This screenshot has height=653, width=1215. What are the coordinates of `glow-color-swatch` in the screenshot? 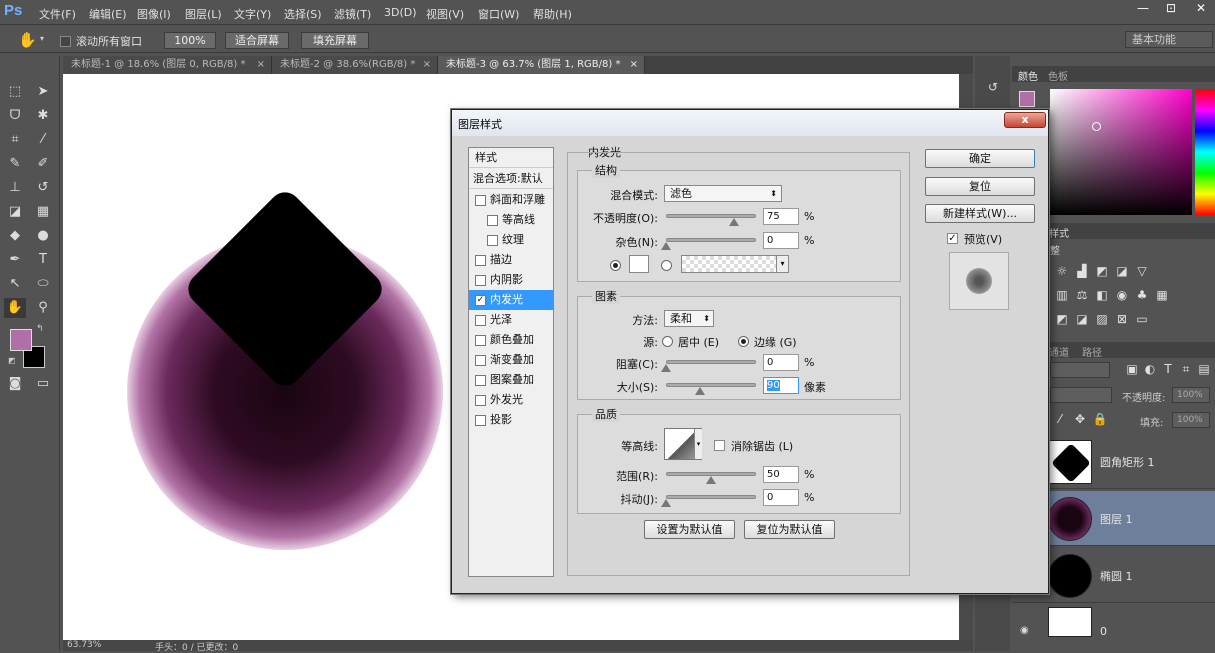 It's located at (639, 264).